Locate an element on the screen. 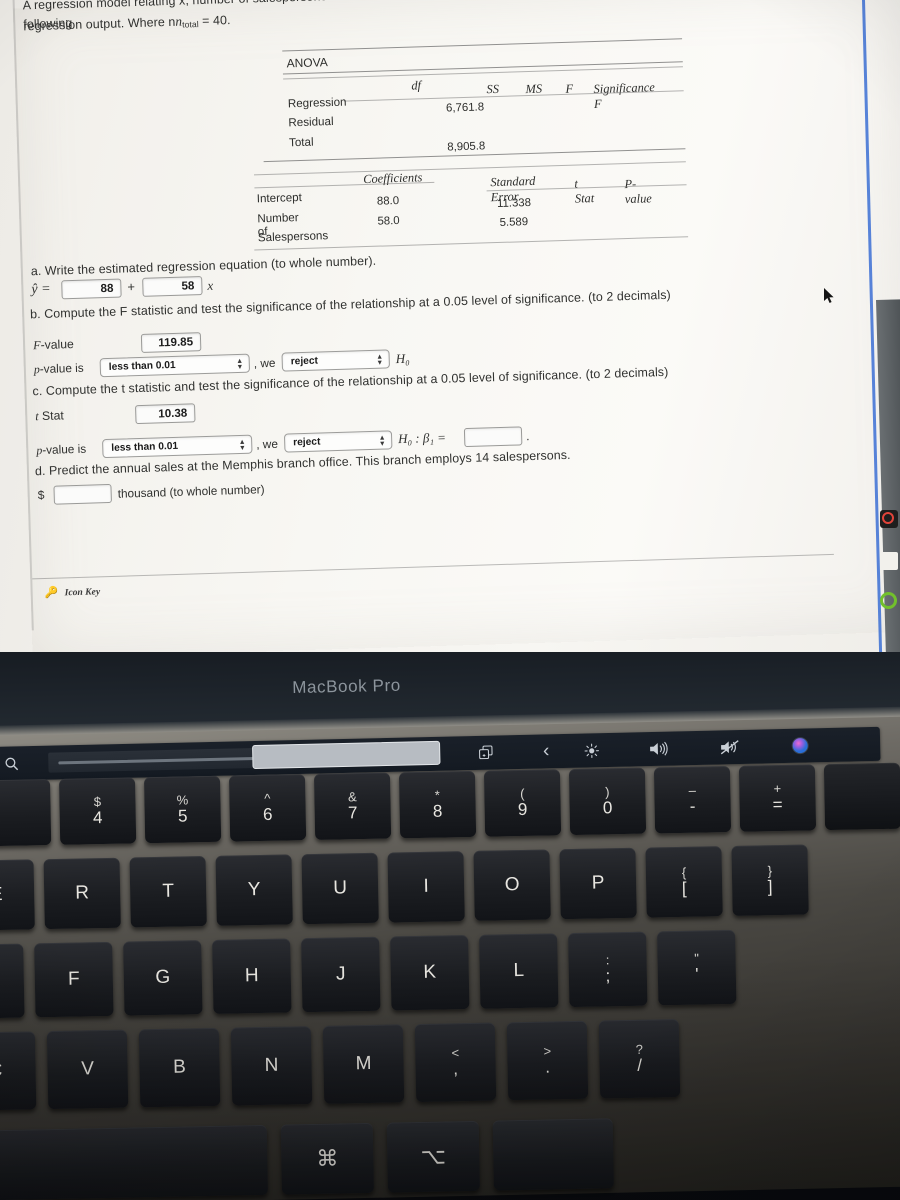 Image resolution: width=900 pixels, height=1200 pixels. key-u: U is located at coordinates (340, 888).